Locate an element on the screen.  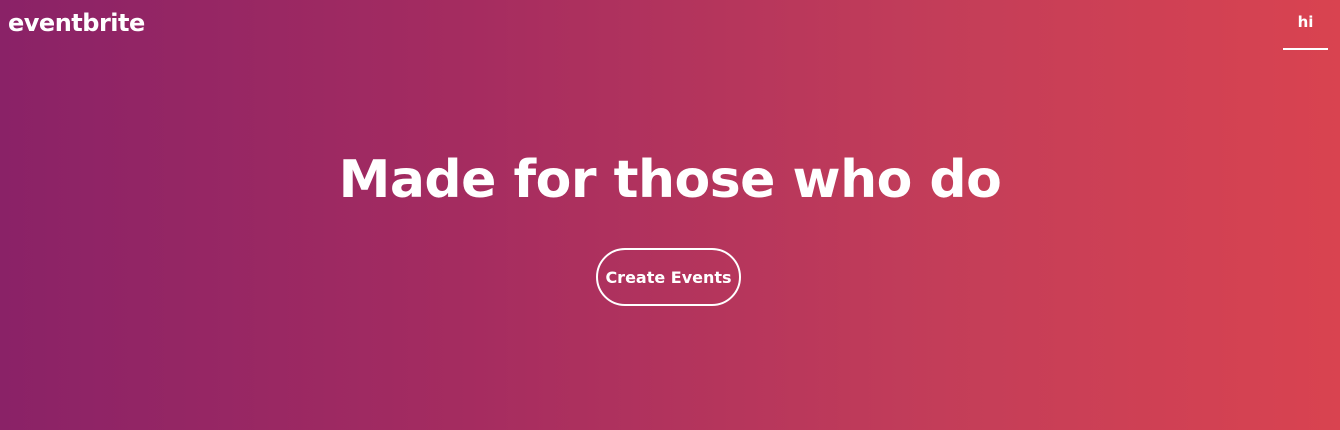
user-menu-tab: hi is located at coordinates (1305, 25).